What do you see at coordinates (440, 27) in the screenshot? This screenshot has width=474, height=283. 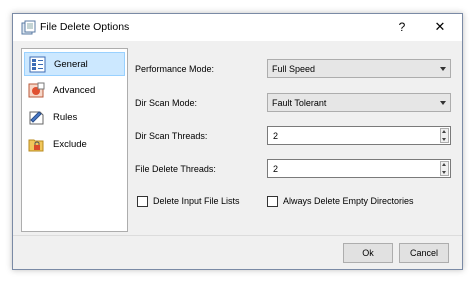 I see `close-button: ✕` at bounding box center [440, 27].